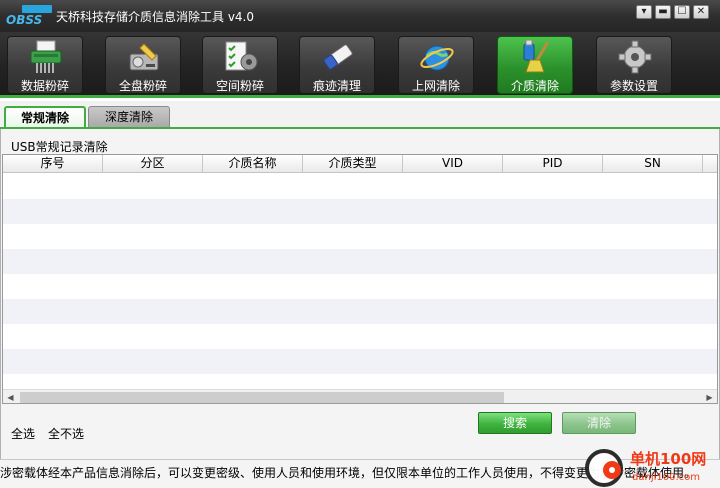 The width and height of the screenshot is (720, 488). What do you see at coordinates (59, 147) in the screenshot?
I see `section-title: USB常规记录清除` at bounding box center [59, 147].